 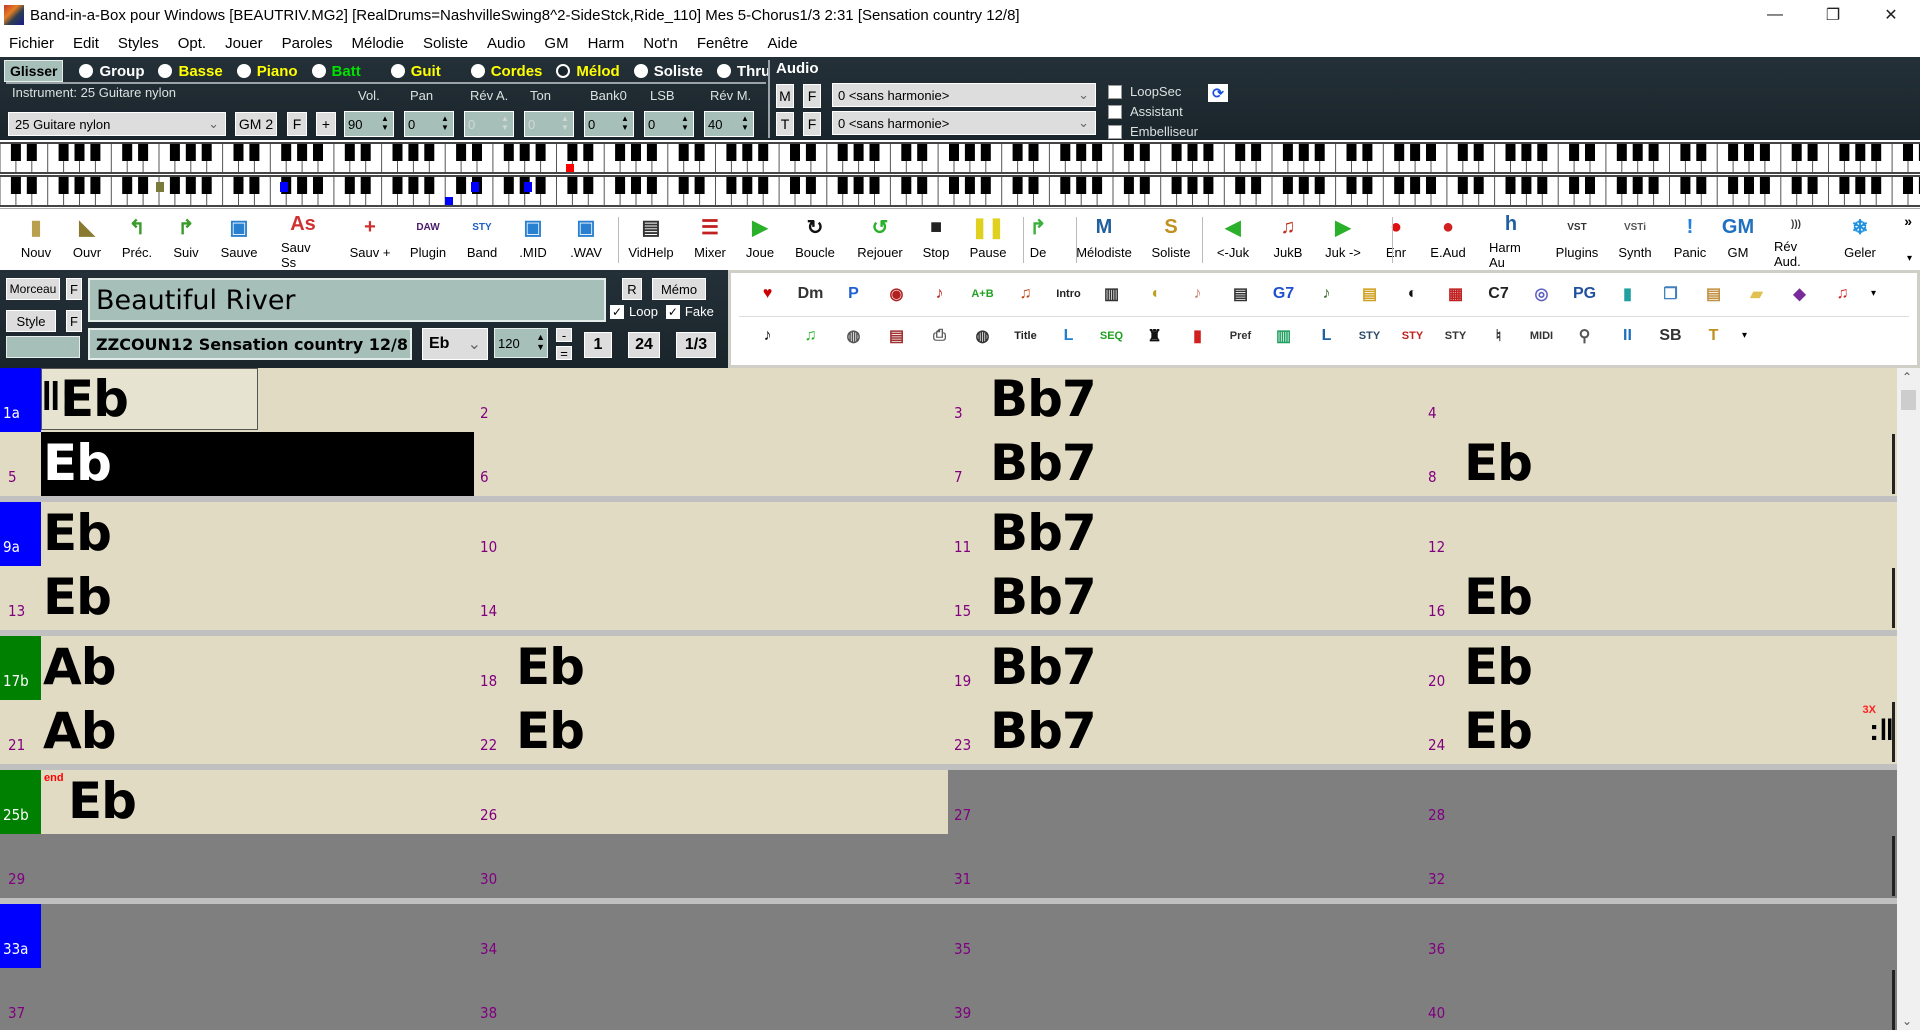 What do you see at coordinates (31, 321) in the screenshot?
I see `style-button: Style` at bounding box center [31, 321].